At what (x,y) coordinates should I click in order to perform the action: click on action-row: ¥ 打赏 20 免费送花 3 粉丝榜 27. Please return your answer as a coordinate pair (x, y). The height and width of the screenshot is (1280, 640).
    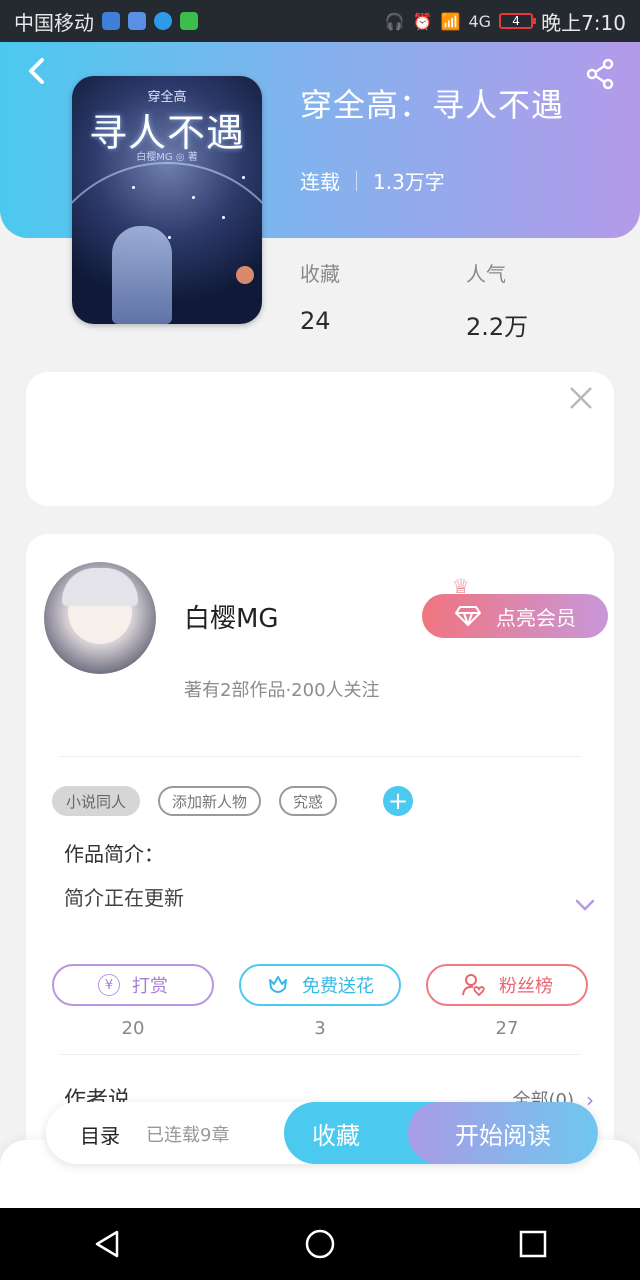
    Looking at the image, I should click on (320, 1001).